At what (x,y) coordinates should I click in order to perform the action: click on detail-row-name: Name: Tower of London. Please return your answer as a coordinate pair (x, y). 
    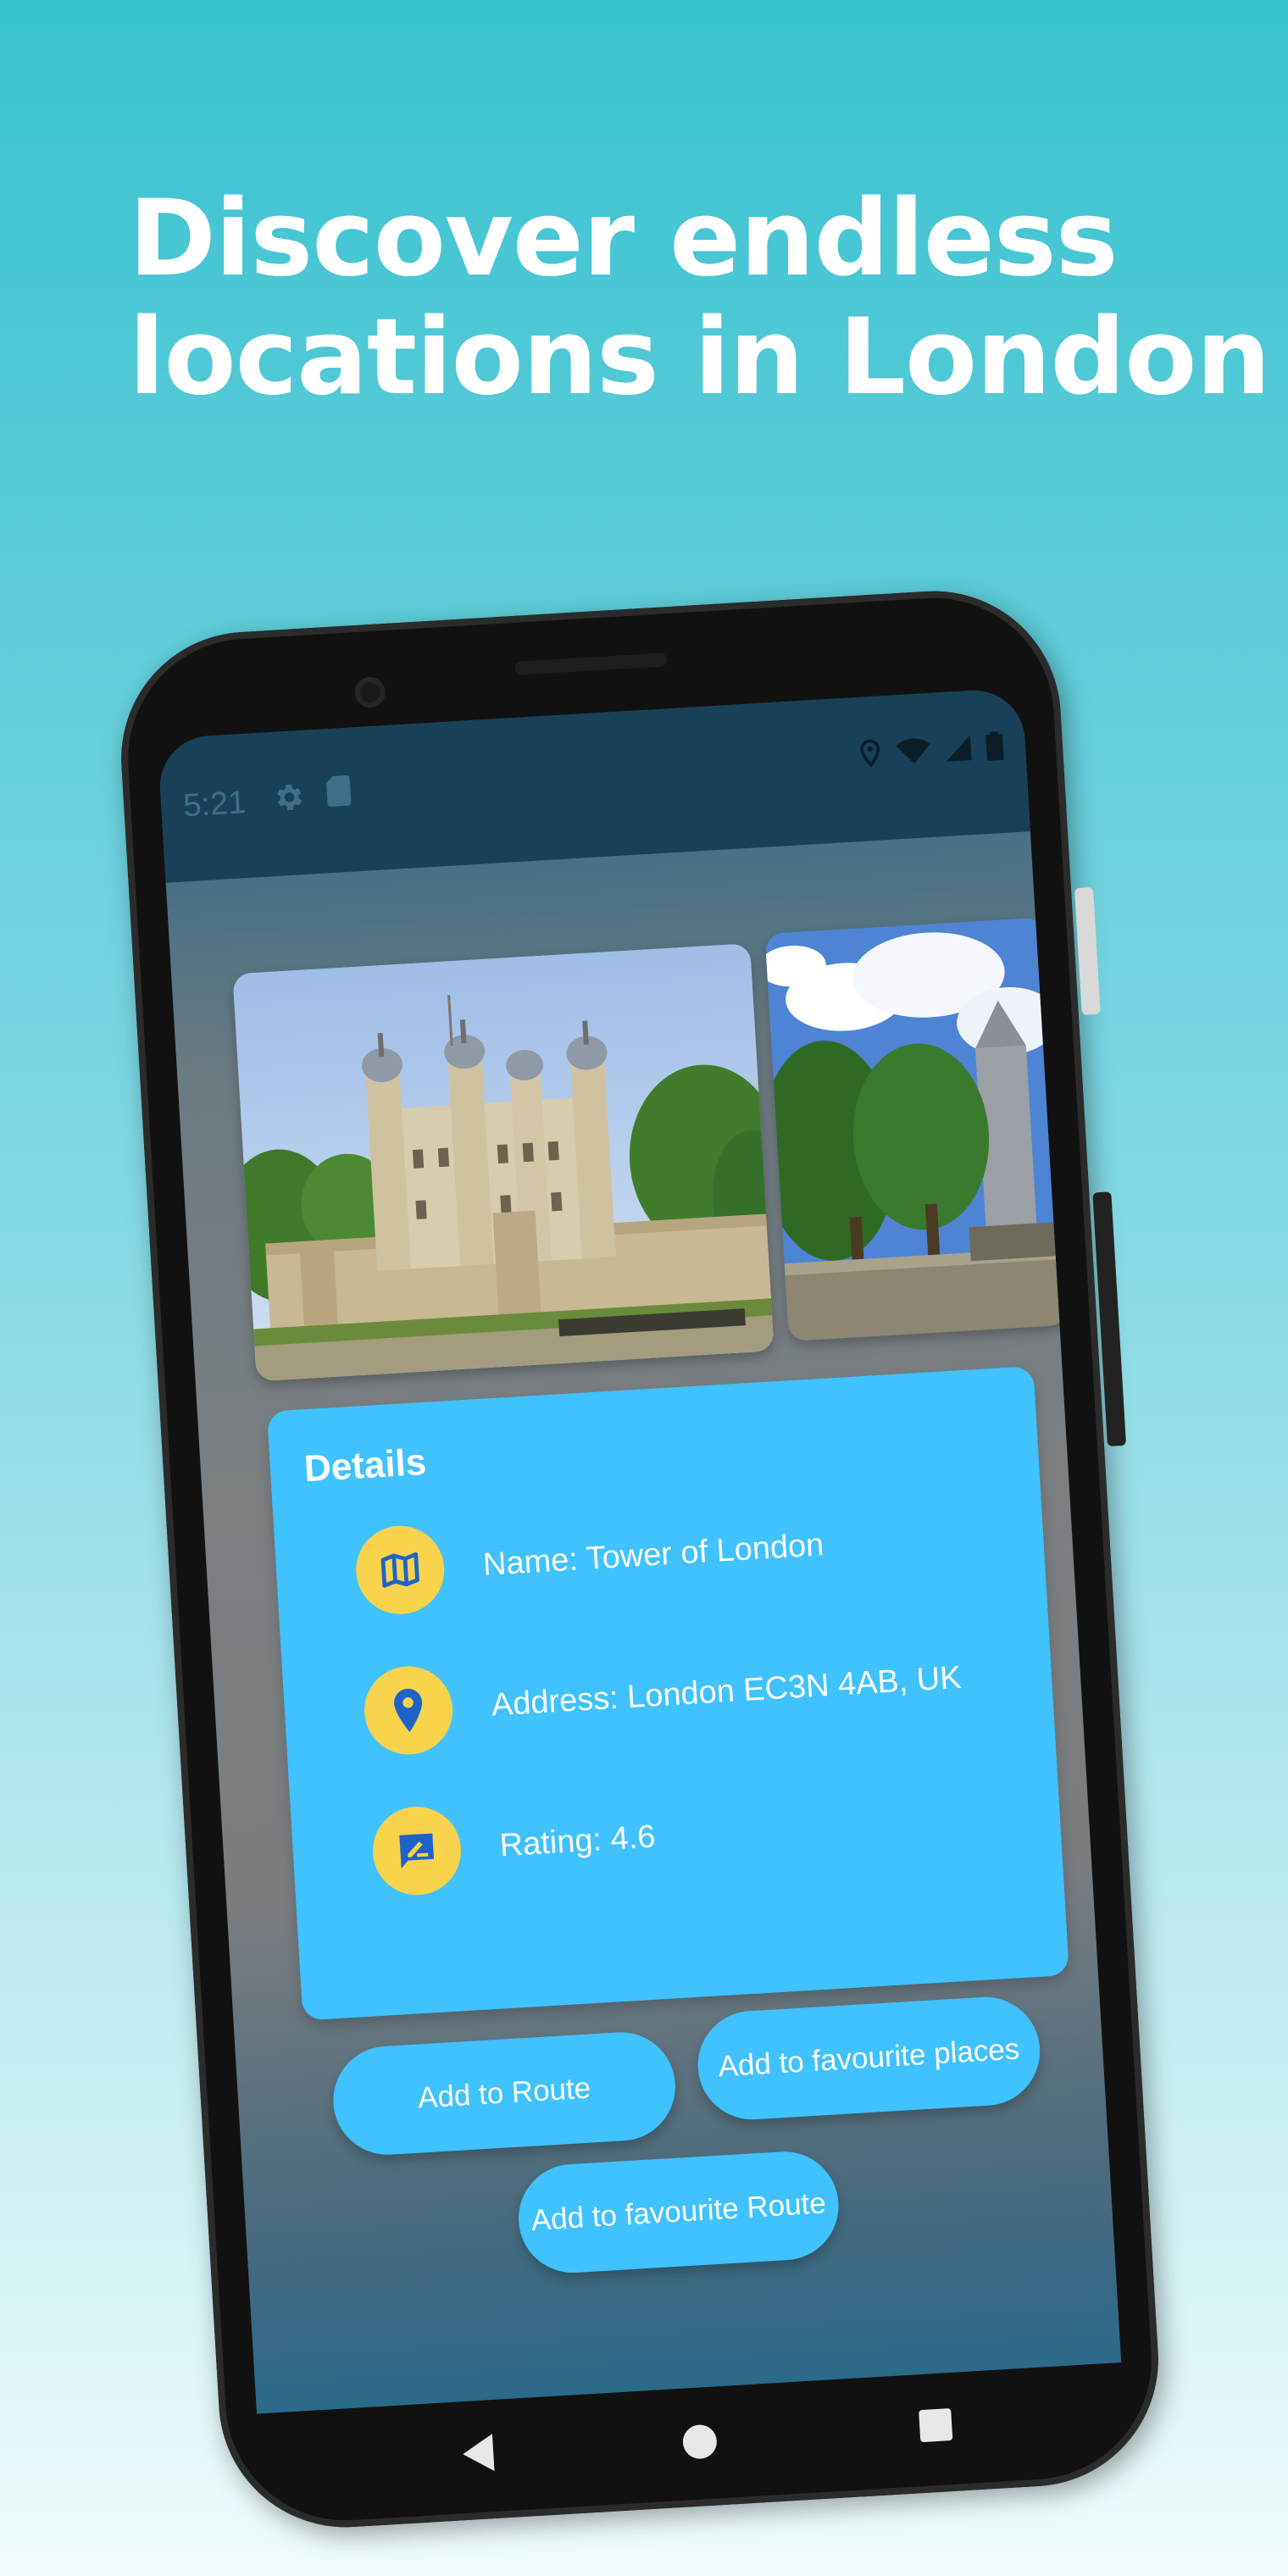
    Looking at the image, I should click on (589, 1559).